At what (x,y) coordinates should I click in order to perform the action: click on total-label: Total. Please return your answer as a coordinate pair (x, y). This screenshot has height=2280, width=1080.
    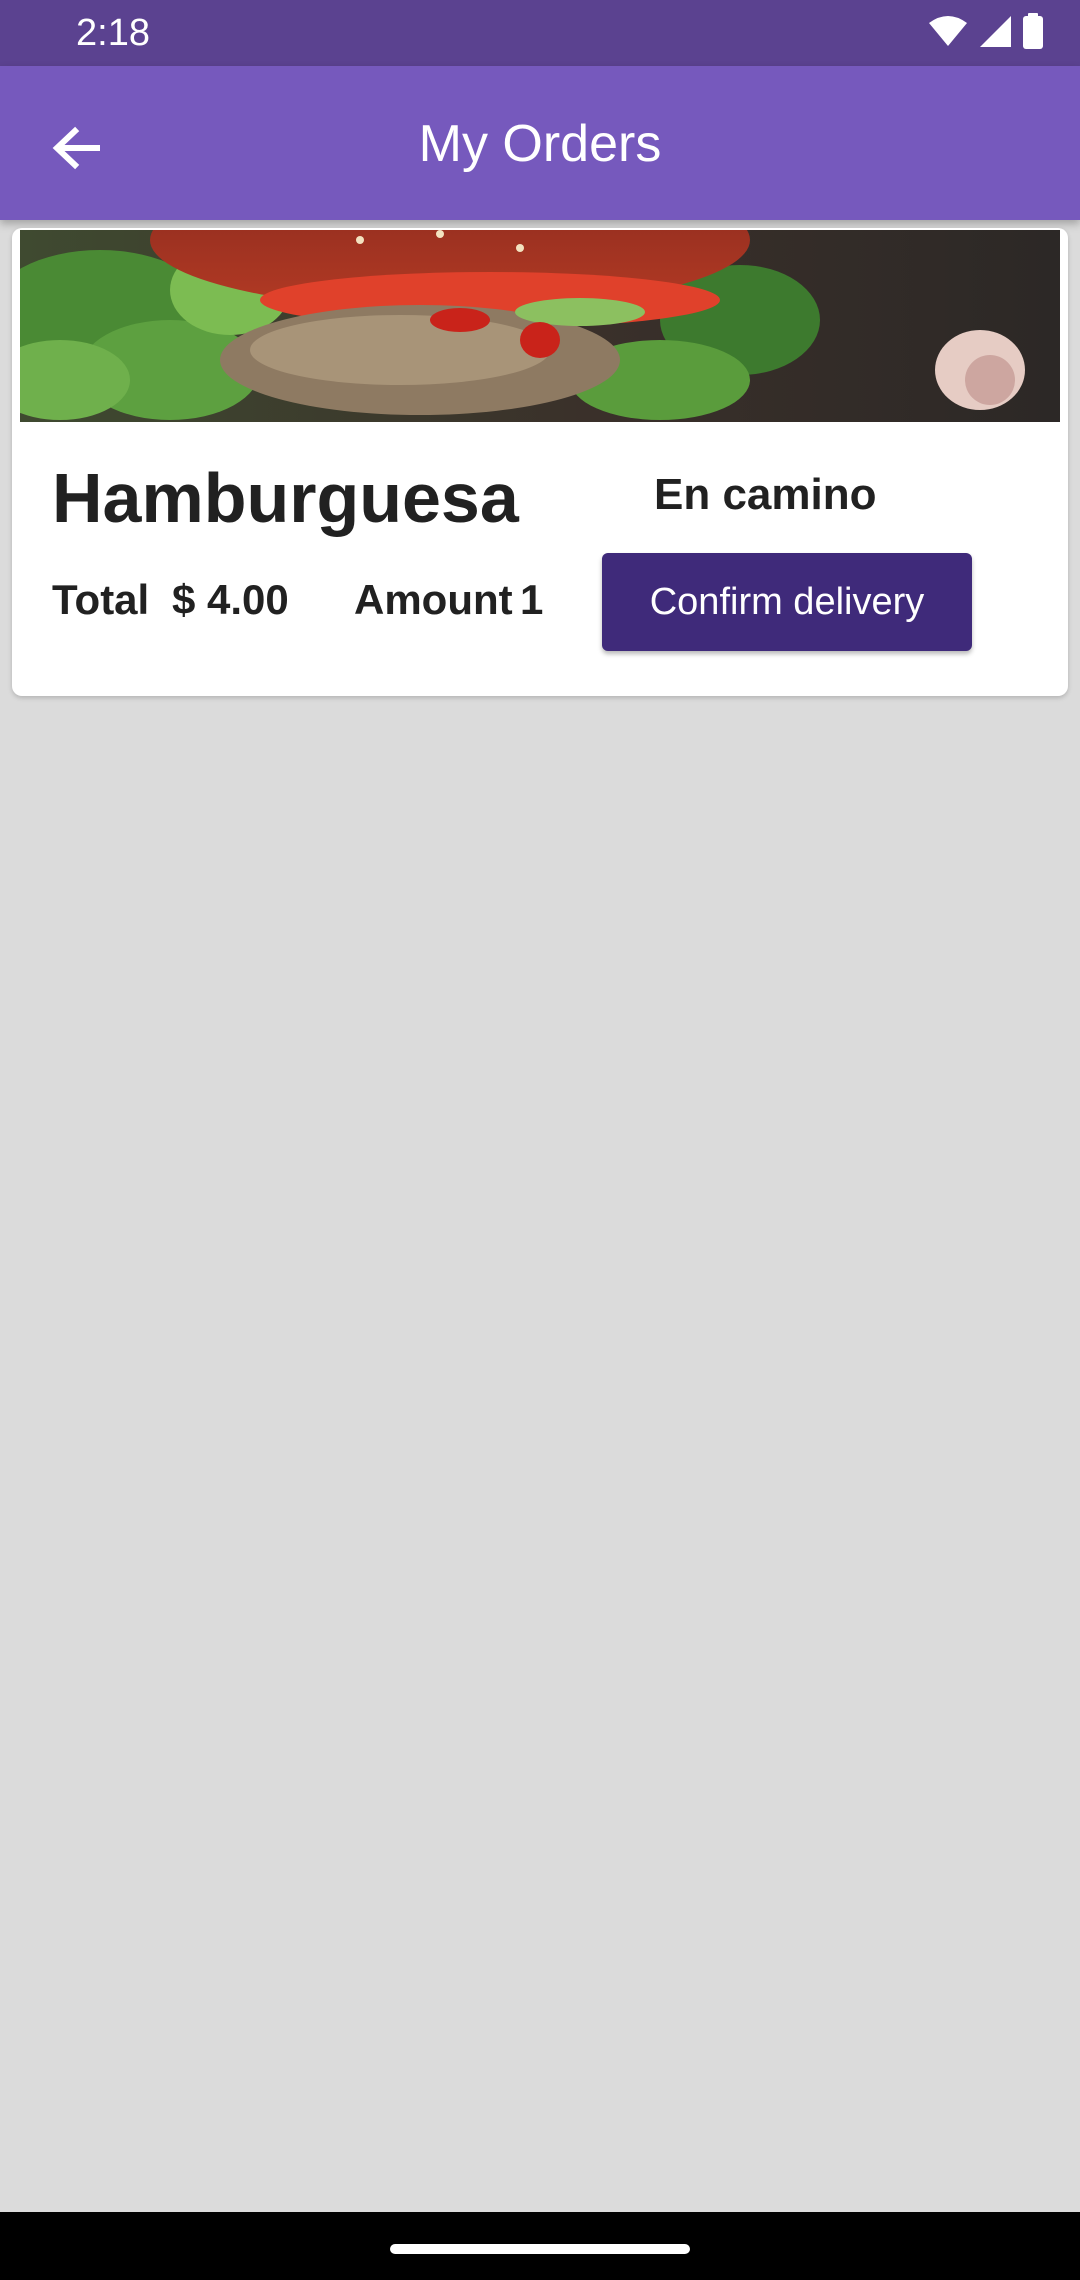
    Looking at the image, I should click on (101, 599).